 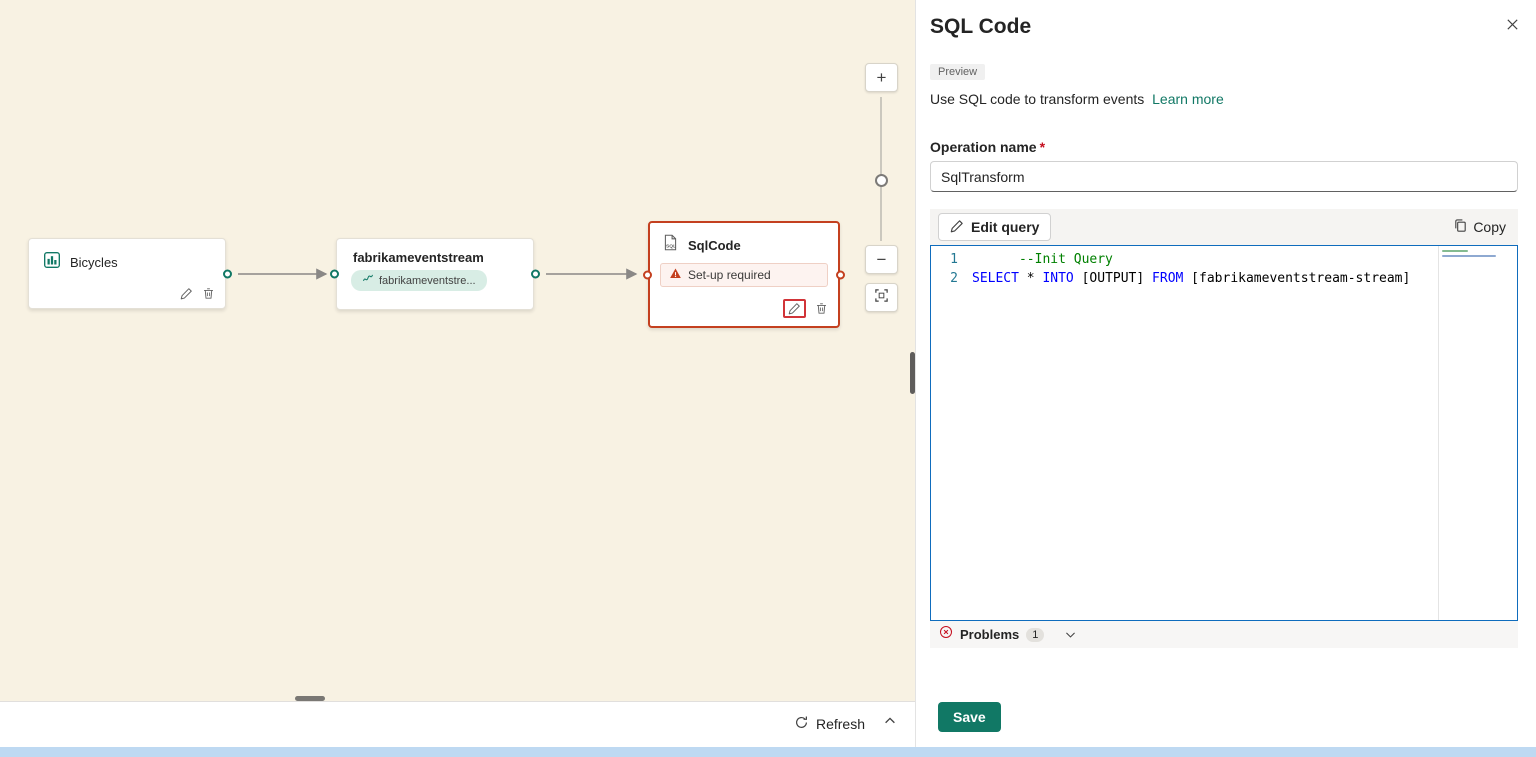 What do you see at coordinates (1042, 147) in the screenshot?
I see `required-asterisk: *` at bounding box center [1042, 147].